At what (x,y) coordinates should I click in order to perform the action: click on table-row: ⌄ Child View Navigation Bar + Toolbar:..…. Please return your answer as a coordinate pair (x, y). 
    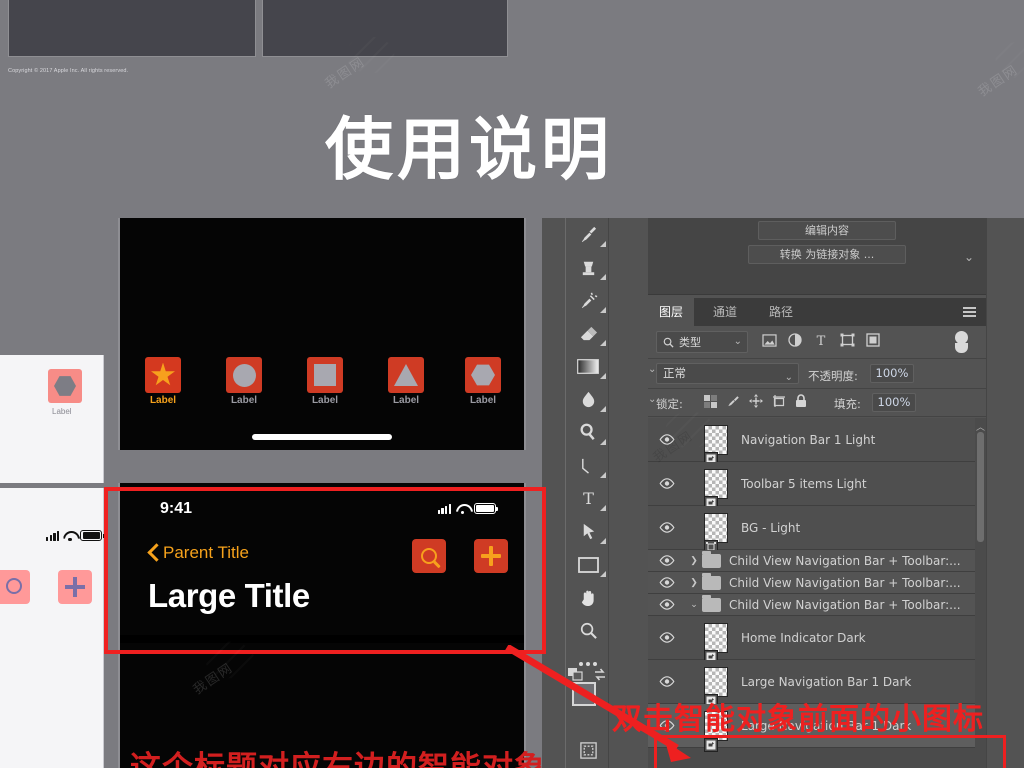
    Looking at the image, I should click on (817, 605).